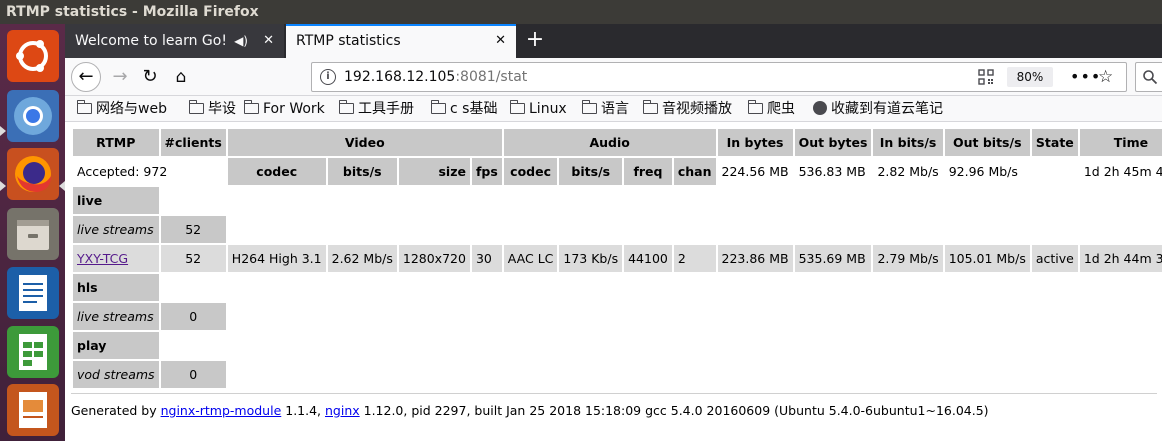 The height and width of the screenshot is (441, 1162). What do you see at coordinates (212, 109) in the screenshot?
I see `bookmark-folder: 毕设` at bounding box center [212, 109].